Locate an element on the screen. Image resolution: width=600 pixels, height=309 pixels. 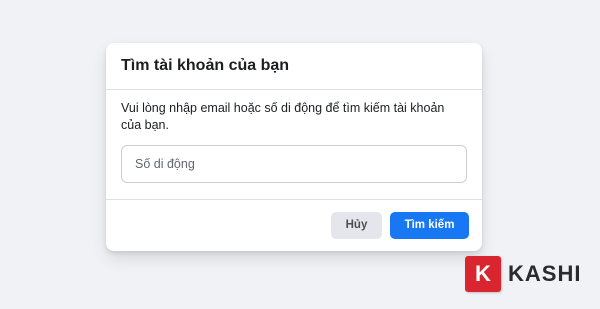
cancel-button: Hủy is located at coordinates (356, 225).